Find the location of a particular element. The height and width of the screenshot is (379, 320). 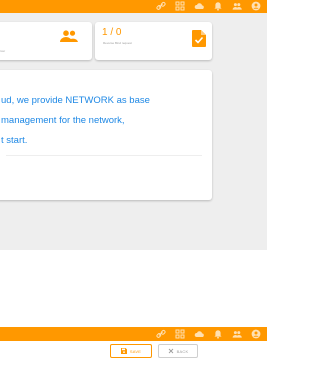

save-label: SAVE is located at coordinates (135, 351).